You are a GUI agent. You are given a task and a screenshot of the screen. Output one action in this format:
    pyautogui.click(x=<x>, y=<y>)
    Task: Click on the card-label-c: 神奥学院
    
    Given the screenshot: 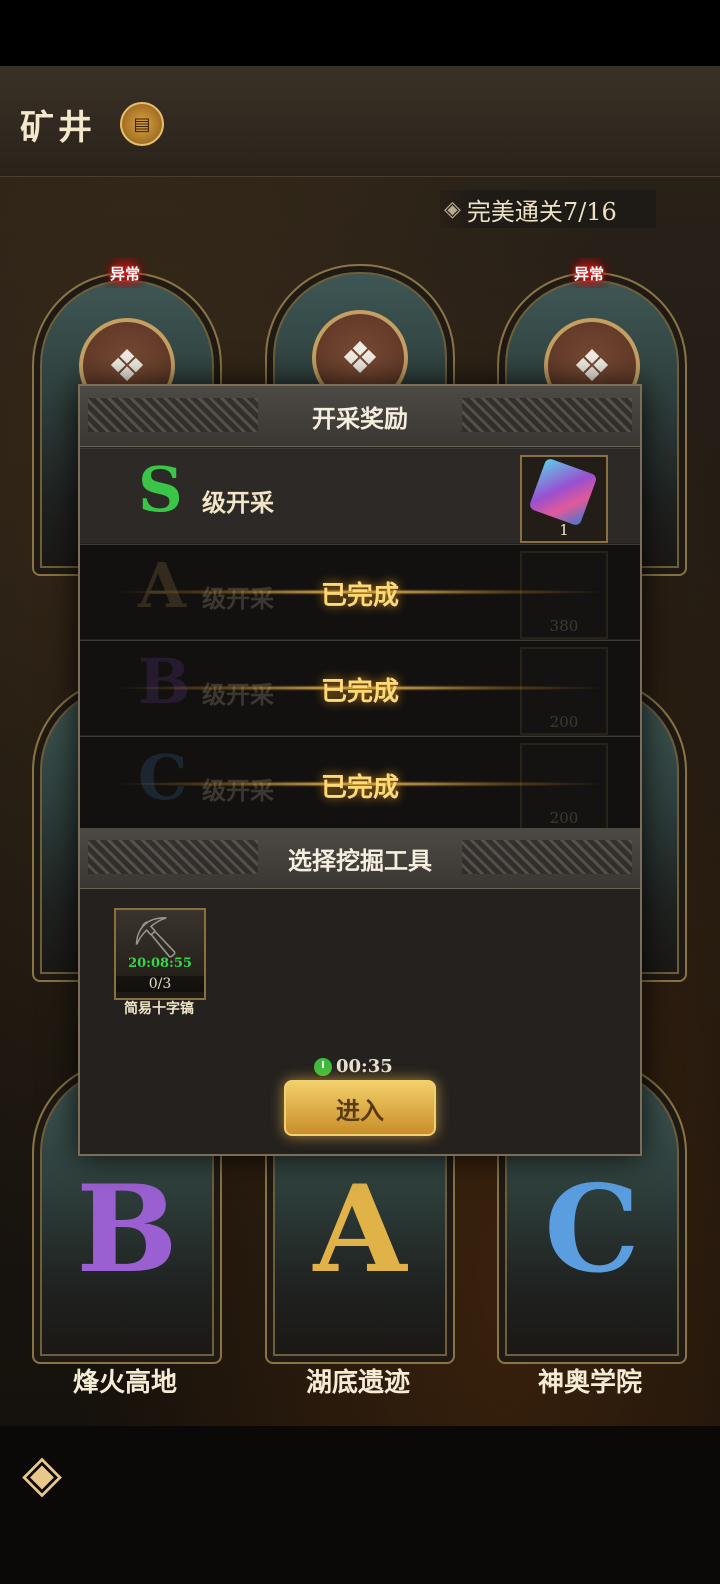 What is the action you would take?
    pyautogui.click(x=589, y=1383)
    